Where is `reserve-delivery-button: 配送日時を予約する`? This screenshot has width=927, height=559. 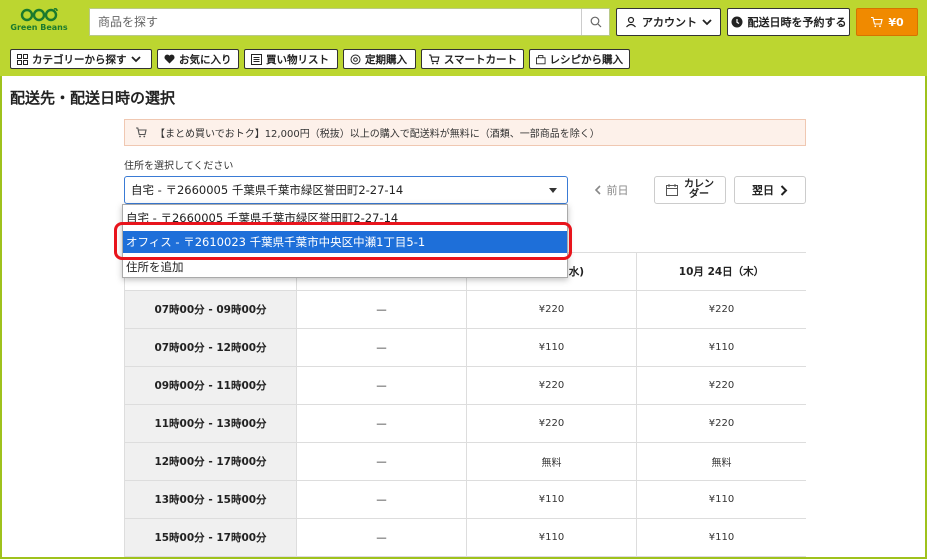 reserve-delivery-button: 配送日時を予約する is located at coordinates (788, 22).